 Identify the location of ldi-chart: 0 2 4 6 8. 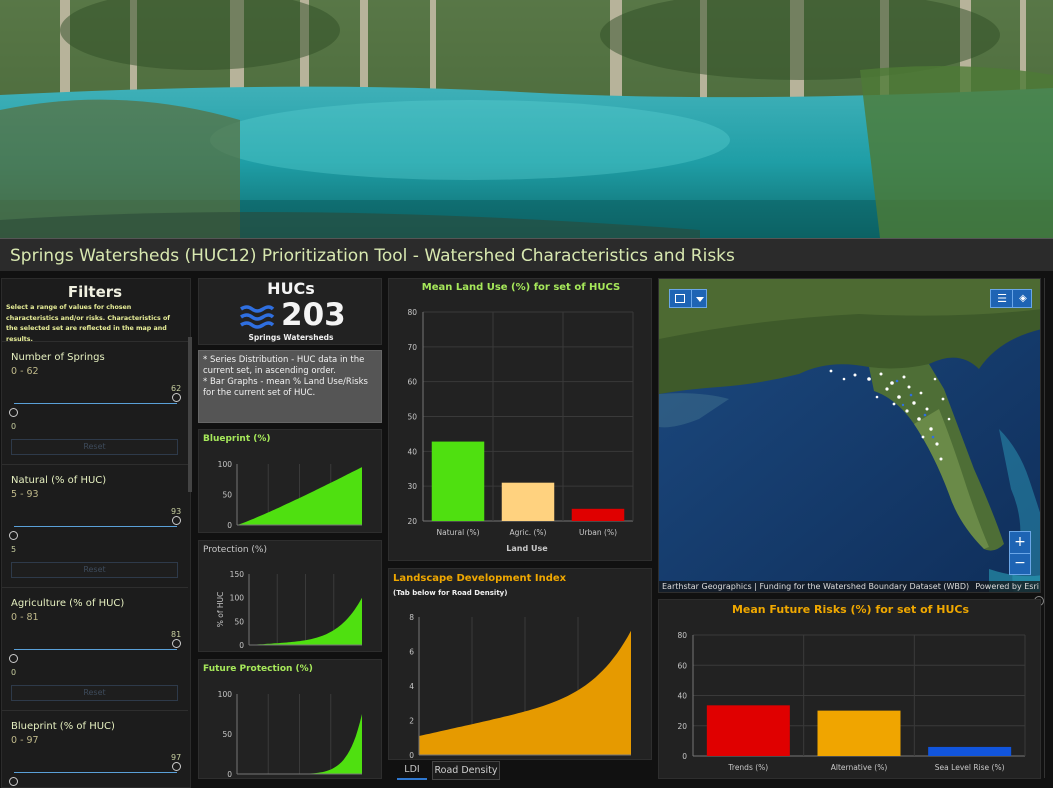
(520, 686).